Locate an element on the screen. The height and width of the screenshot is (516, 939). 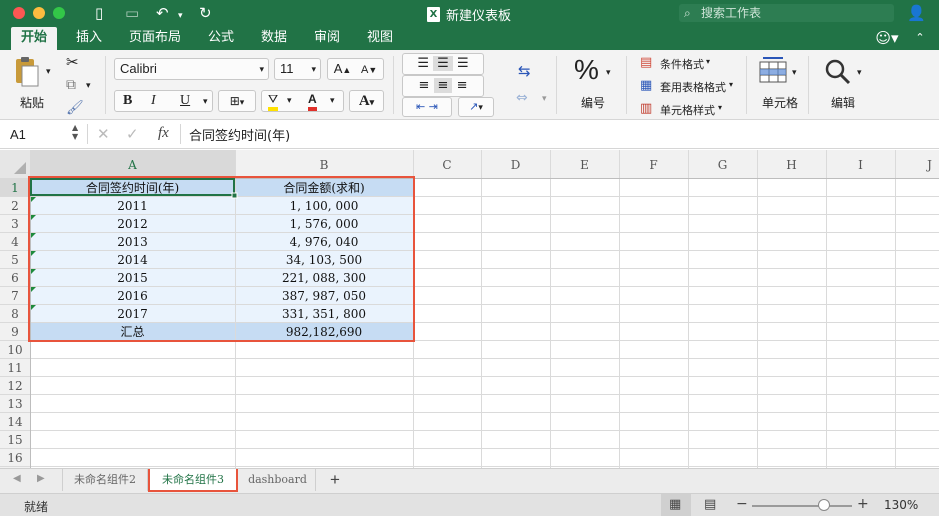
add-sheet-button: + is located at coordinates (335, 480).